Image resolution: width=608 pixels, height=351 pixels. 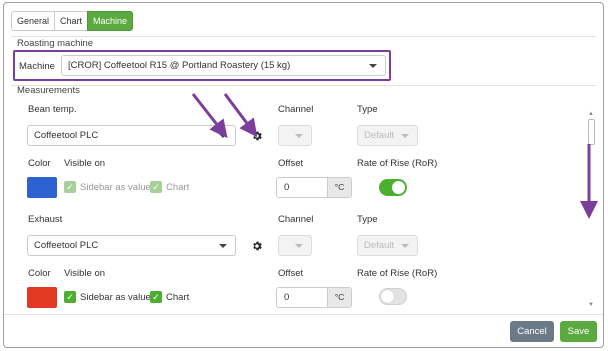 What do you see at coordinates (156, 297) in the screenshot?
I see `exhaust-chart-checkbox: ✓` at bounding box center [156, 297].